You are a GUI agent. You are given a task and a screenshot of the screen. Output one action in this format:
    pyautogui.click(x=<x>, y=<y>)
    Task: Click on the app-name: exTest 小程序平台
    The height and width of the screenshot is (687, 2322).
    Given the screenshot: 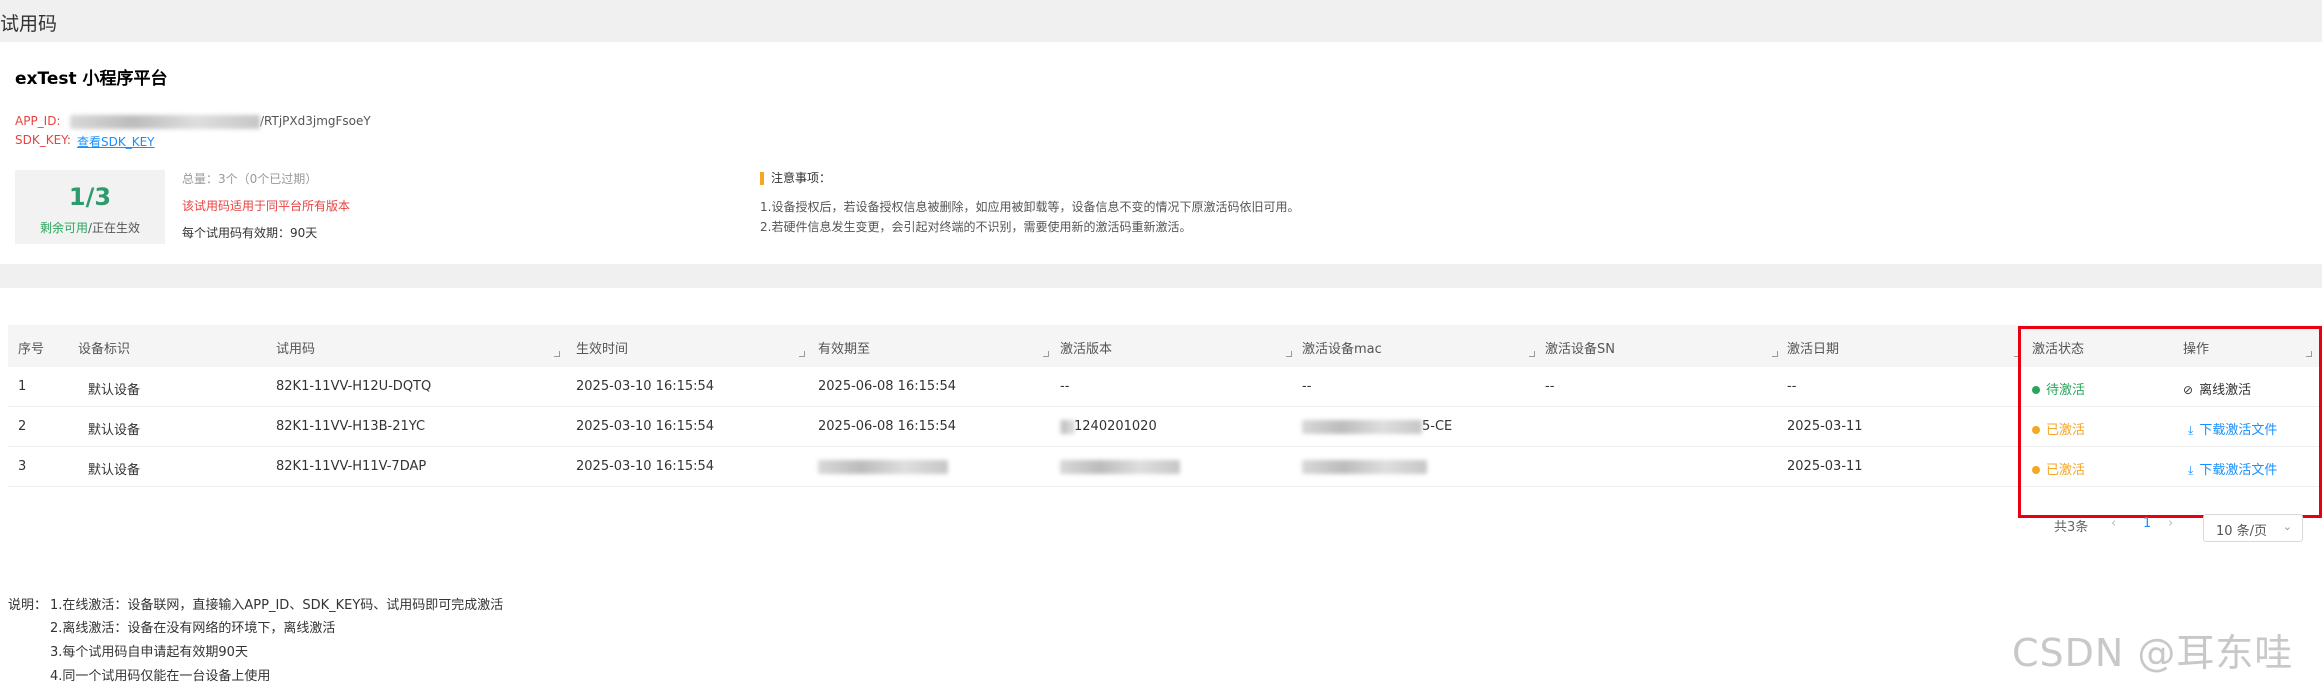 What is the action you would take?
    pyautogui.click(x=91, y=79)
    